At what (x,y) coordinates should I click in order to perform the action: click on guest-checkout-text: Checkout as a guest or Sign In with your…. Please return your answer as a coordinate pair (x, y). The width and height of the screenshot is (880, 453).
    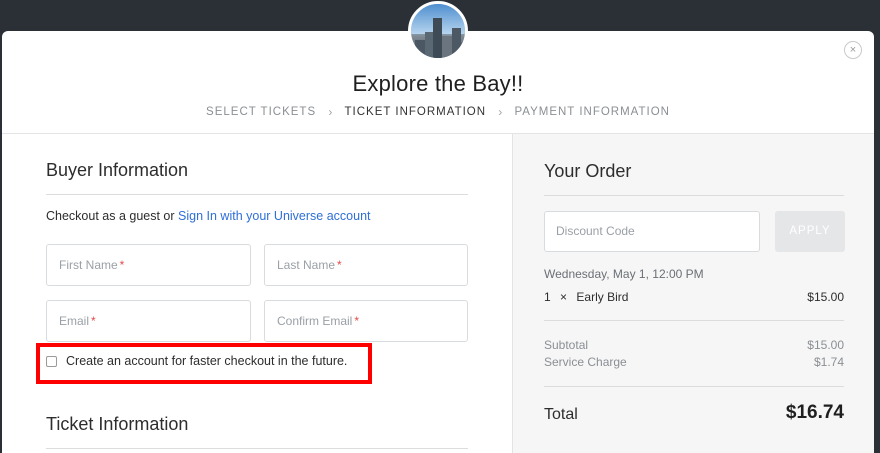
    Looking at the image, I should click on (208, 216).